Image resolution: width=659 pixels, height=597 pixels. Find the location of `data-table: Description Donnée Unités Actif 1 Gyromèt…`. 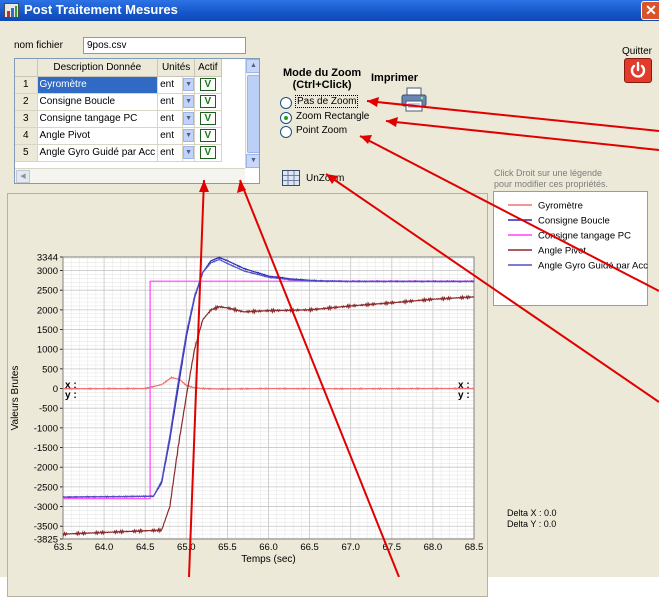

data-table: Description Donnée Unités Actif 1 Gyromèt… is located at coordinates (118, 110).